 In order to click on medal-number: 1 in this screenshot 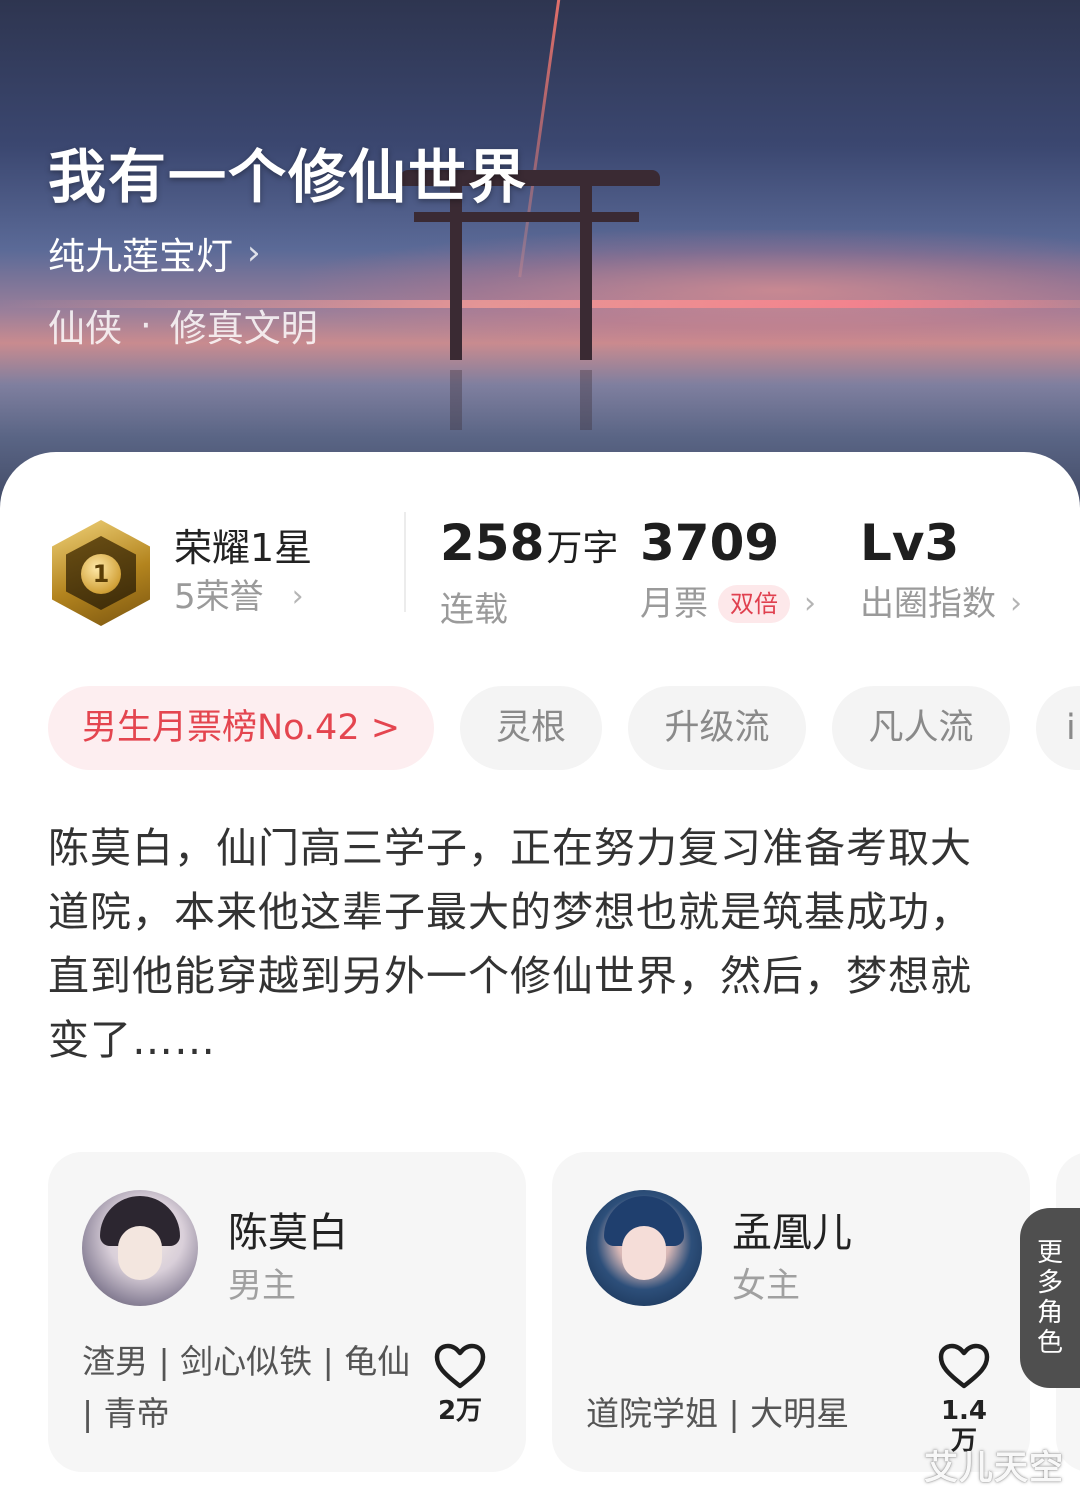, I will do `click(101, 574)`.